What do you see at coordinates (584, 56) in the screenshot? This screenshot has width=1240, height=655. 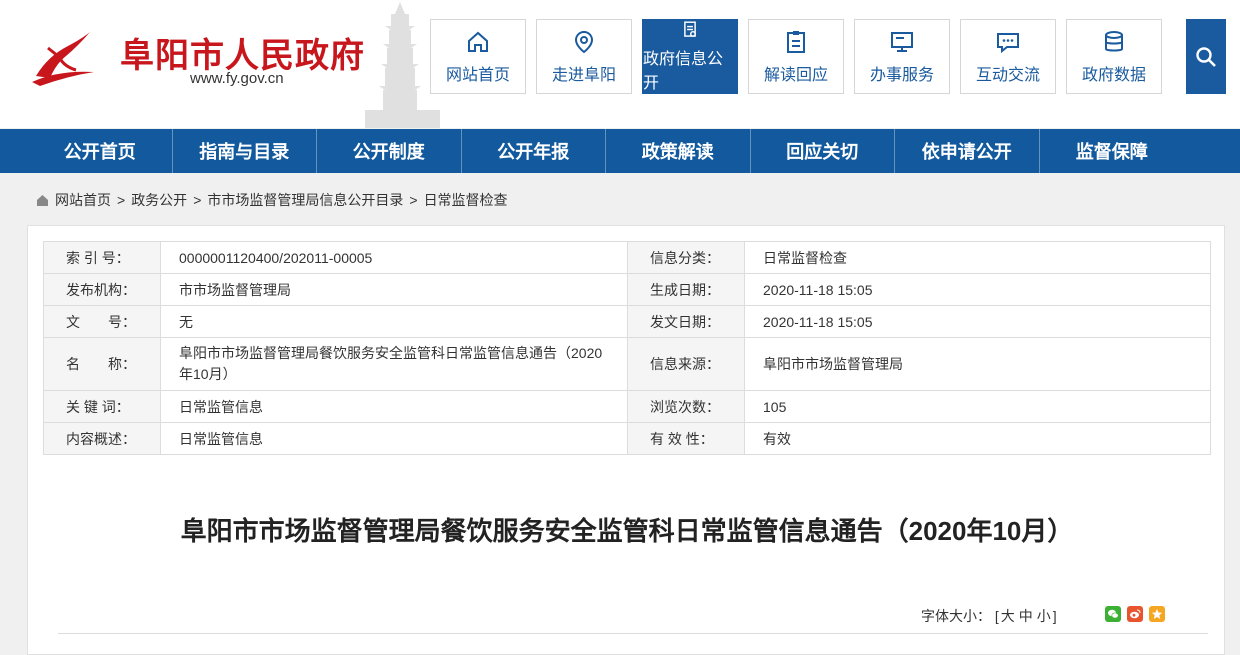 I see `top-nav-about: 走进阜阳` at bounding box center [584, 56].